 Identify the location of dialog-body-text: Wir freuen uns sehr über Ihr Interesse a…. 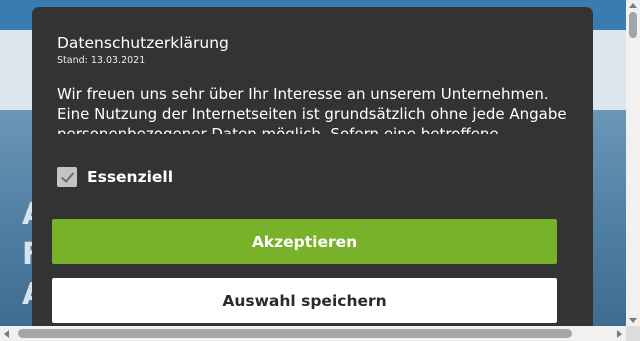
(312, 109).